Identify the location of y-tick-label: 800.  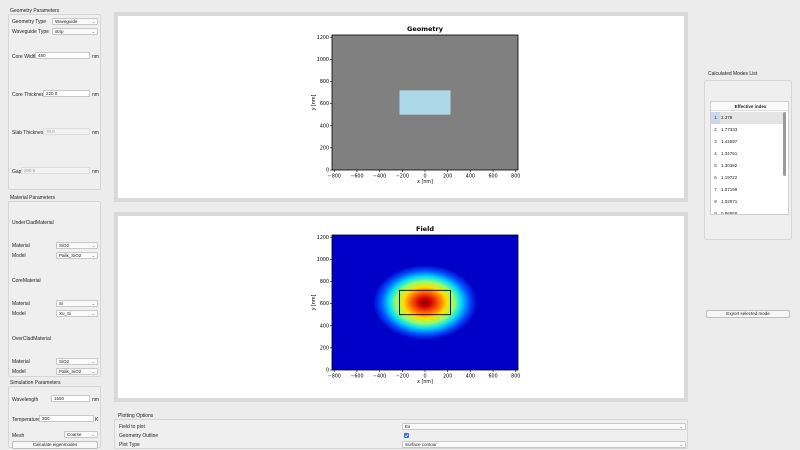
(324, 282).